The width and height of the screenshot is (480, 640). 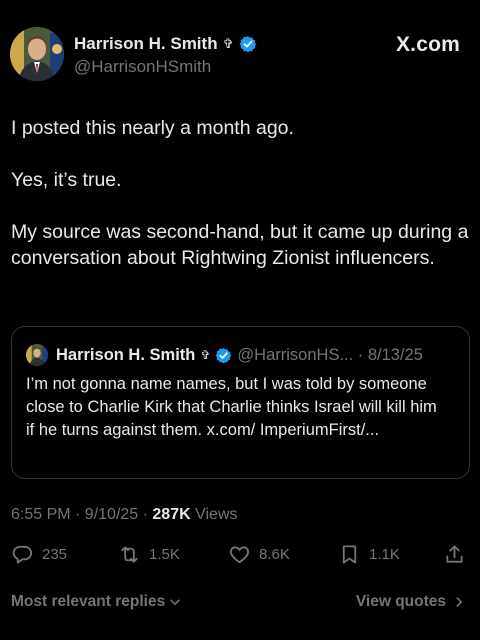 I want to click on reply-button: 235, so click(x=39, y=554).